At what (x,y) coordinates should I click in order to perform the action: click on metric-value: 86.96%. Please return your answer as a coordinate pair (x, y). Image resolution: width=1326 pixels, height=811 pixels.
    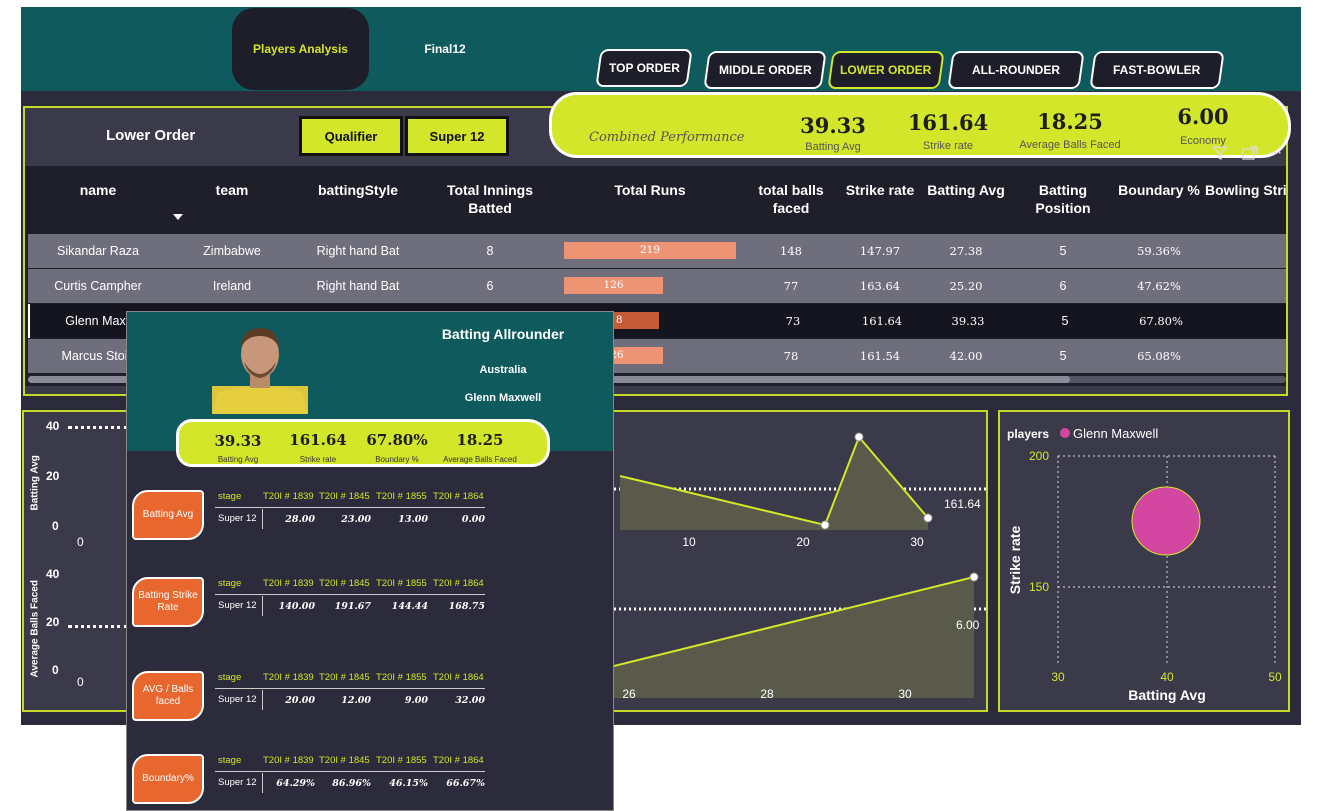
    Looking at the image, I should click on (351, 783).